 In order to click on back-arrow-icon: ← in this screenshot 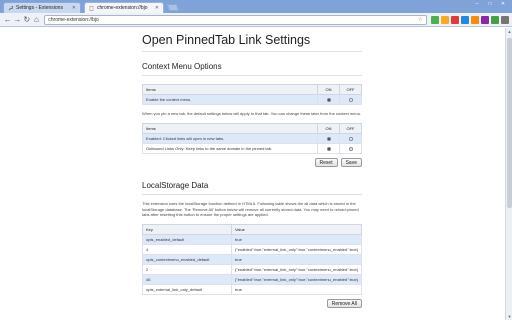, I will do `click(8, 20)`.